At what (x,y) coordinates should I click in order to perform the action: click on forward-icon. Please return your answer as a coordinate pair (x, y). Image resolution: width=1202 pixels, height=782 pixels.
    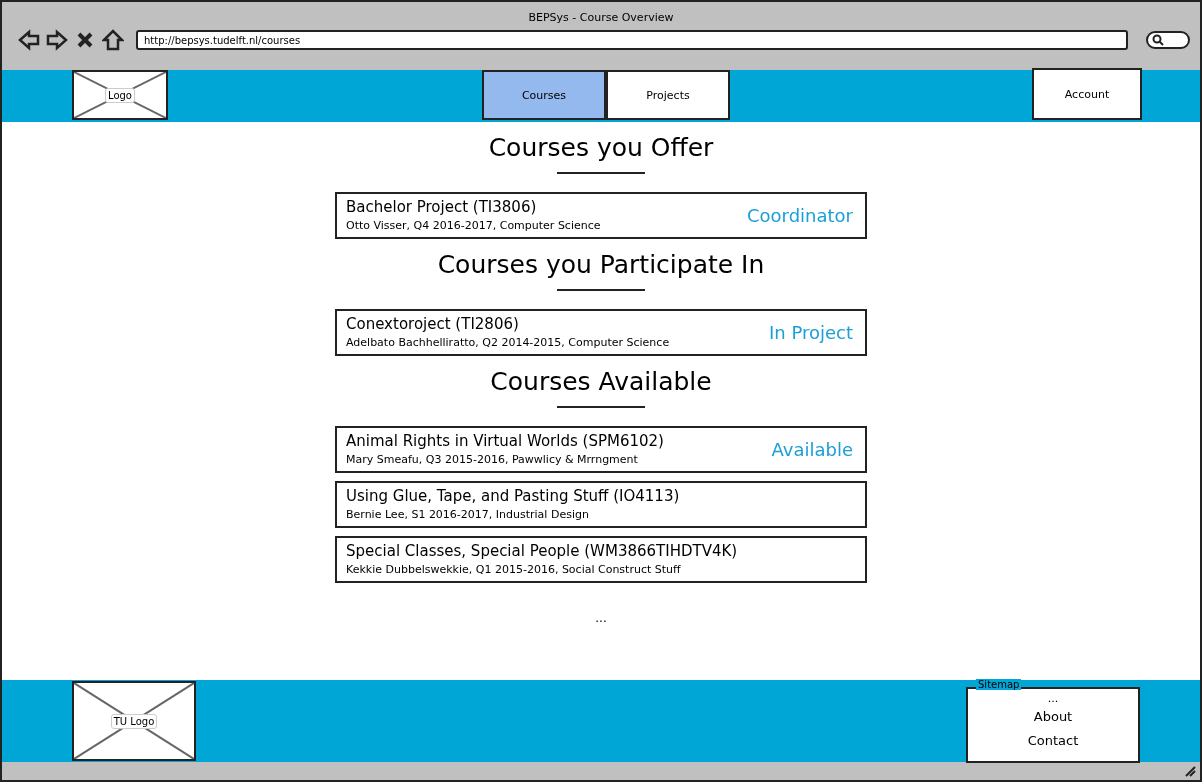
    Looking at the image, I should click on (57, 40).